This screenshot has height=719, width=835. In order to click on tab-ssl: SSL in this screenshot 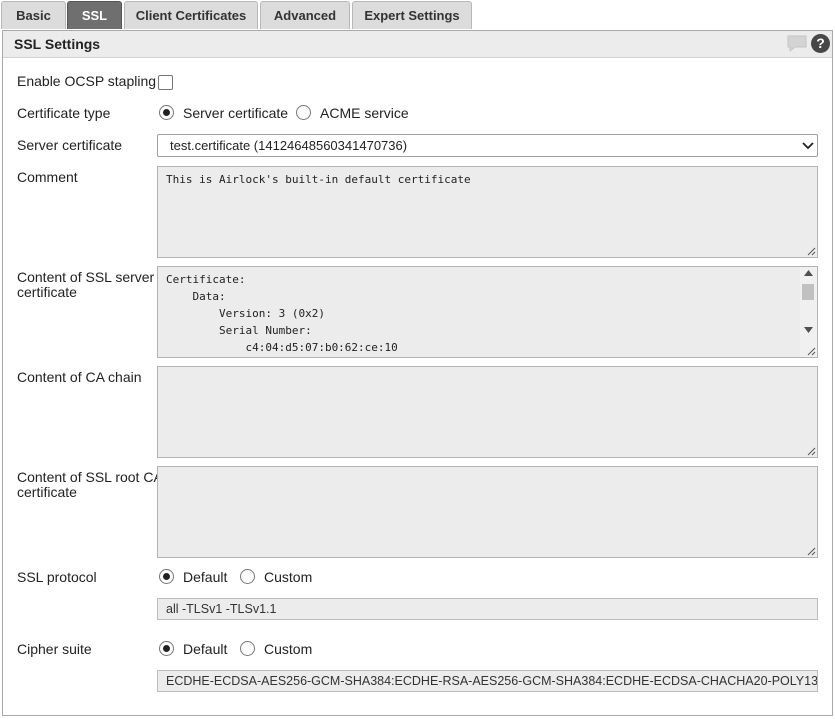, I will do `click(94, 15)`.